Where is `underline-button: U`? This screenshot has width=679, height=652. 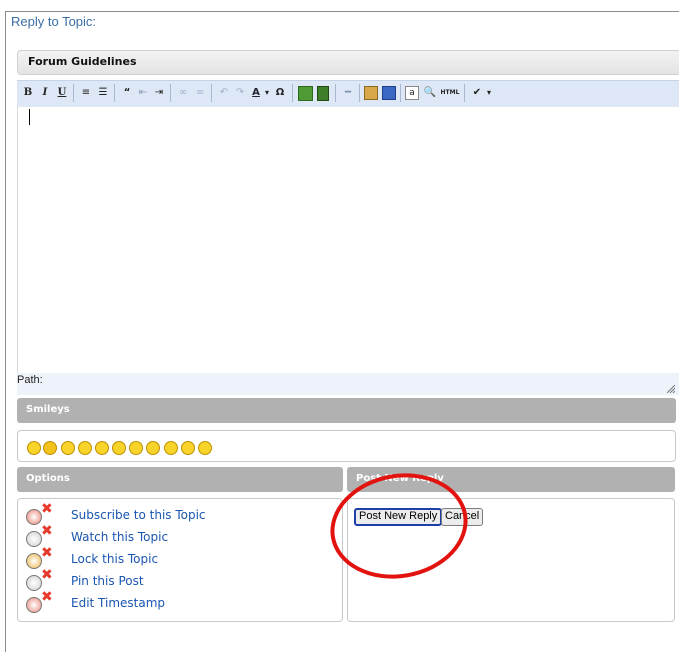 underline-button: U is located at coordinates (62, 93).